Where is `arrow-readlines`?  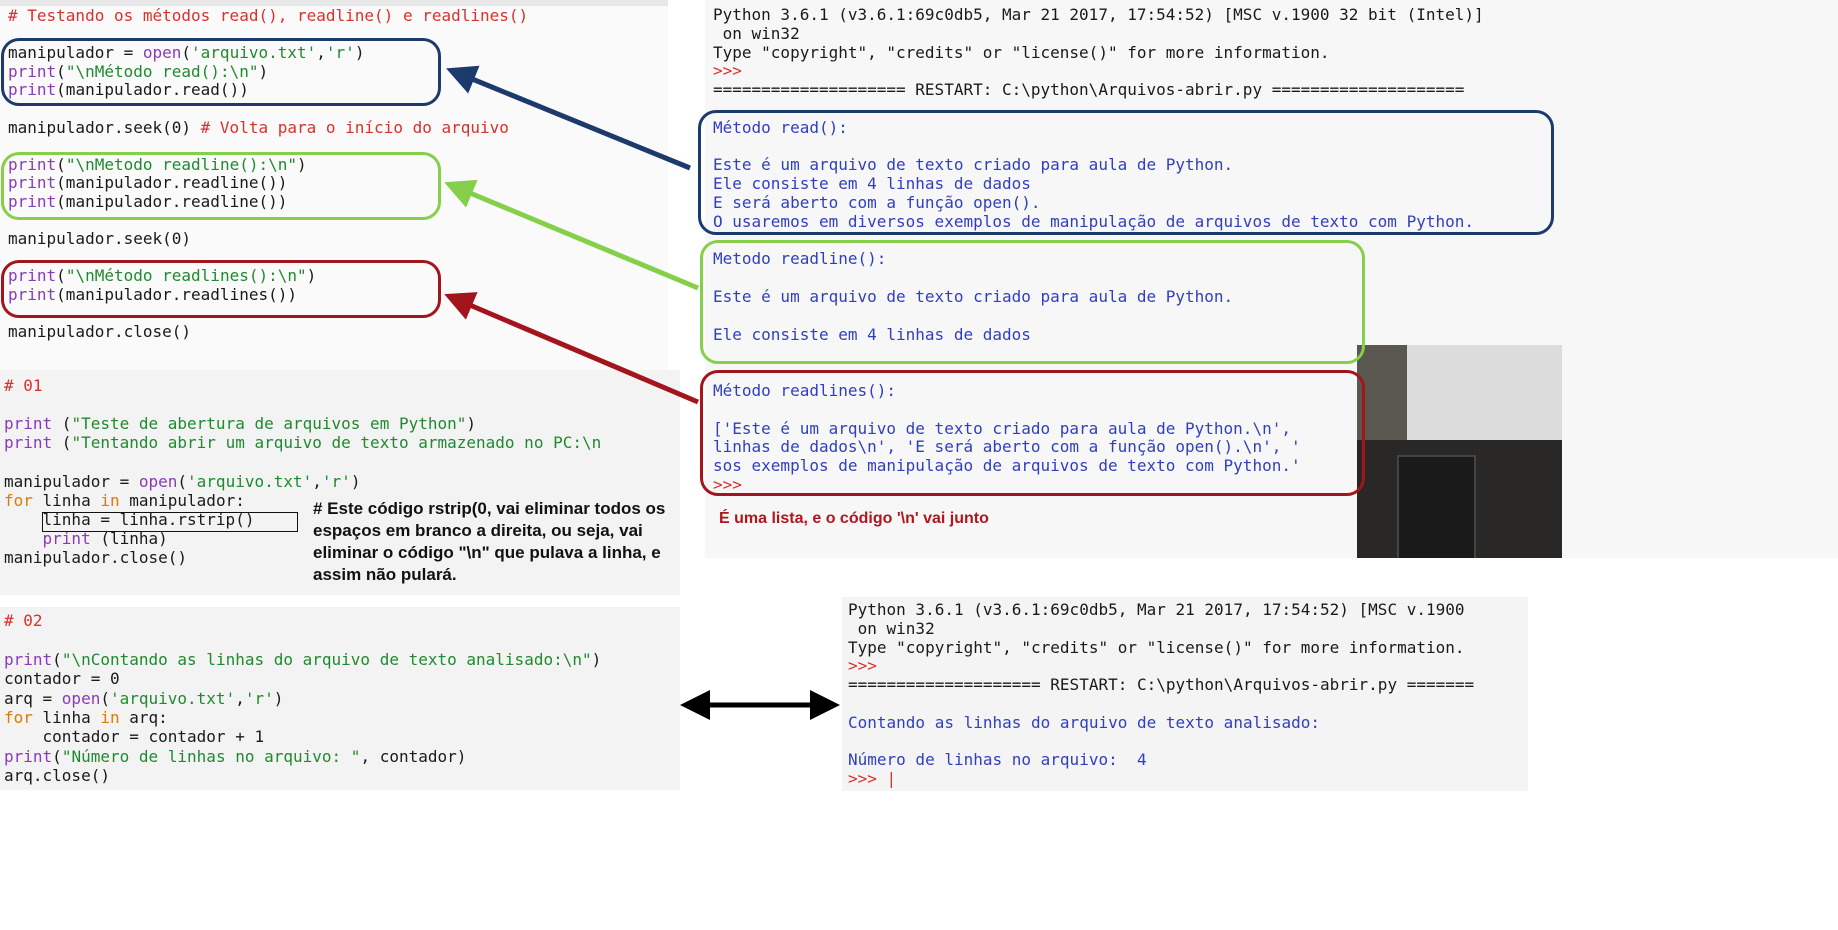
arrow-readlines is located at coordinates (571, 348).